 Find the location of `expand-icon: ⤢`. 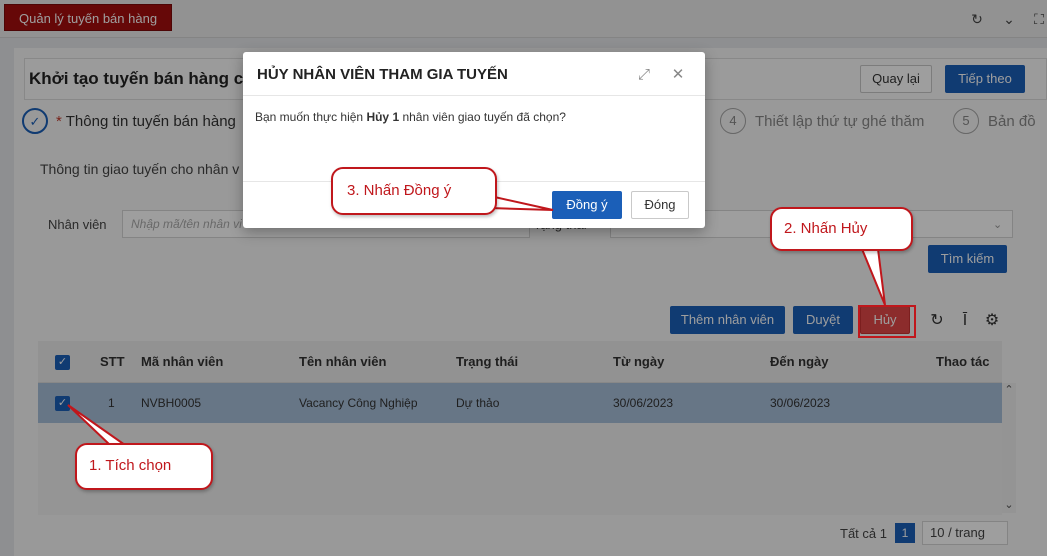

expand-icon: ⤢ is located at coordinates (644, 75).